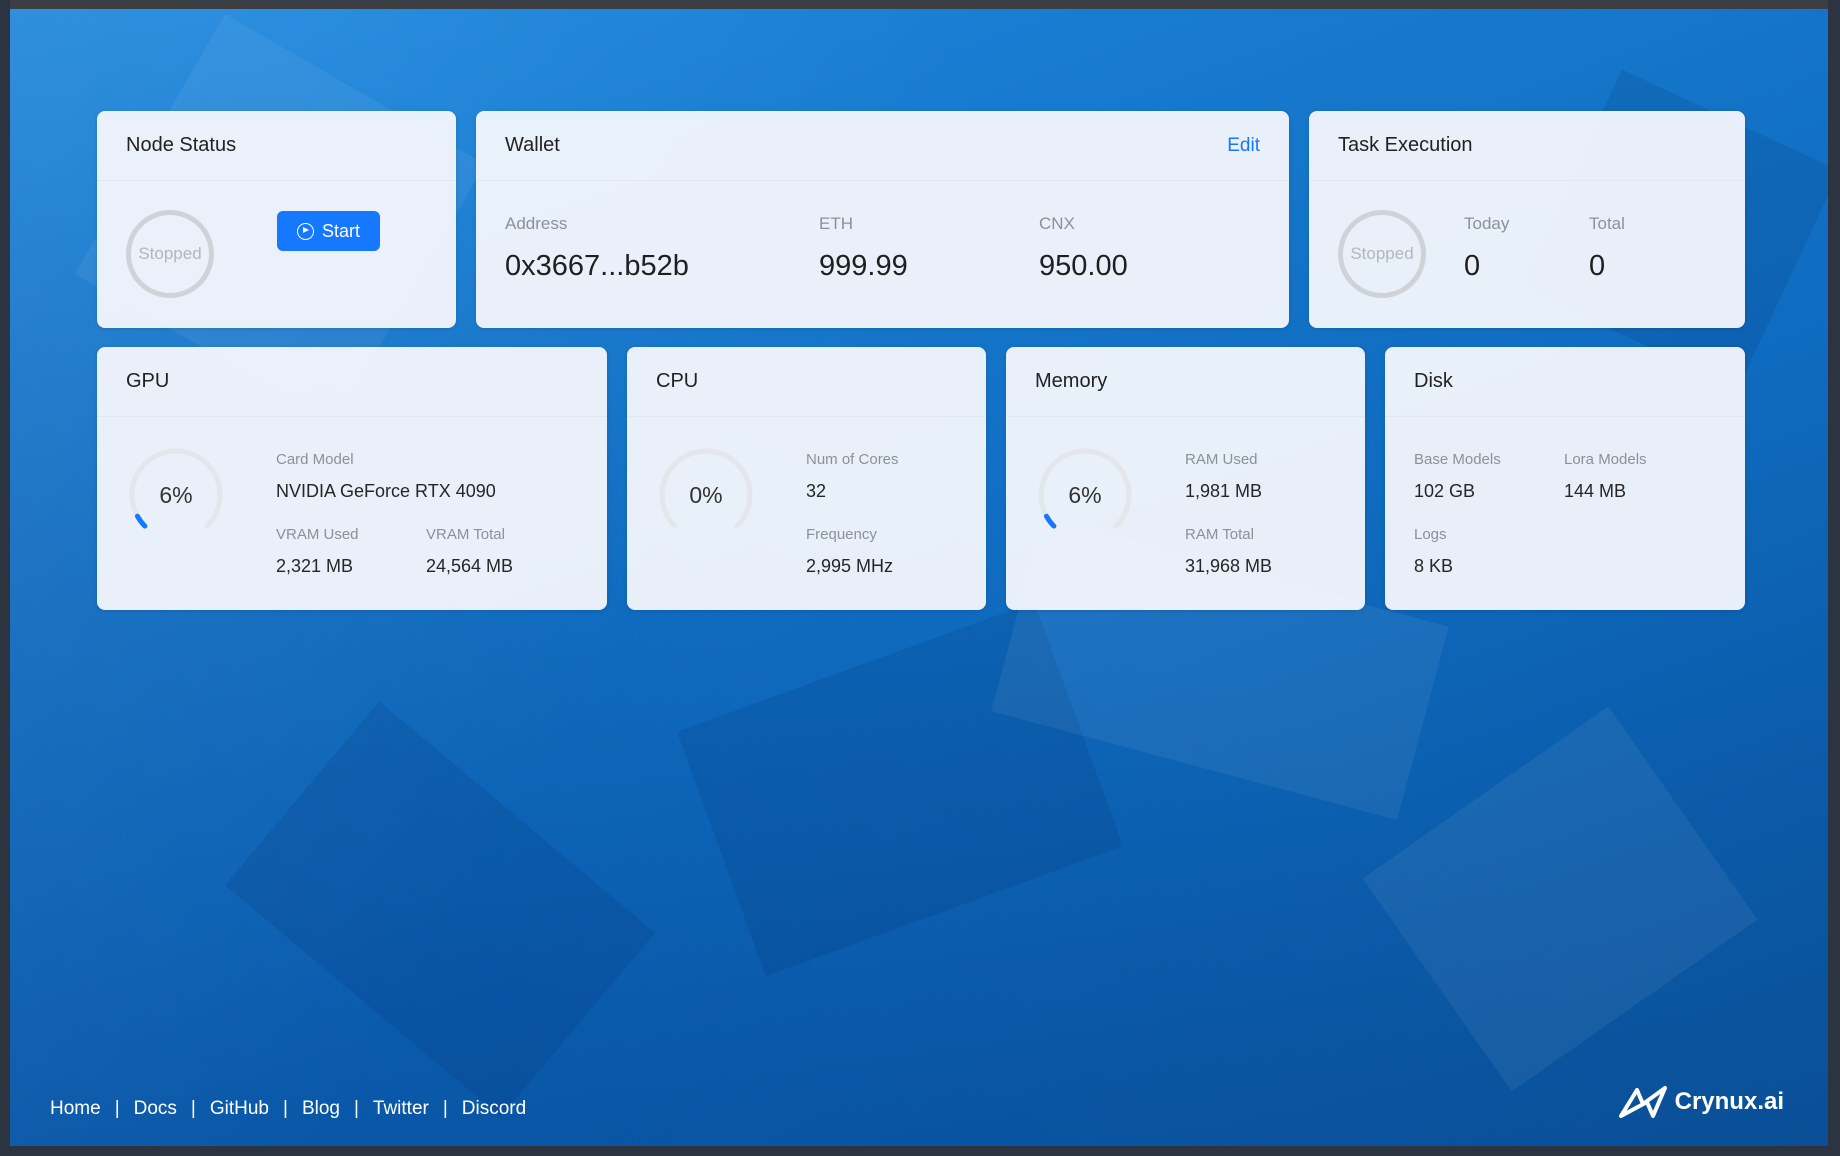 Image resolution: width=1840 pixels, height=1156 pixels. Describe the element at coordinates (841, 534) in the screenshot. I see `frequency-label: Frequency` at that location.